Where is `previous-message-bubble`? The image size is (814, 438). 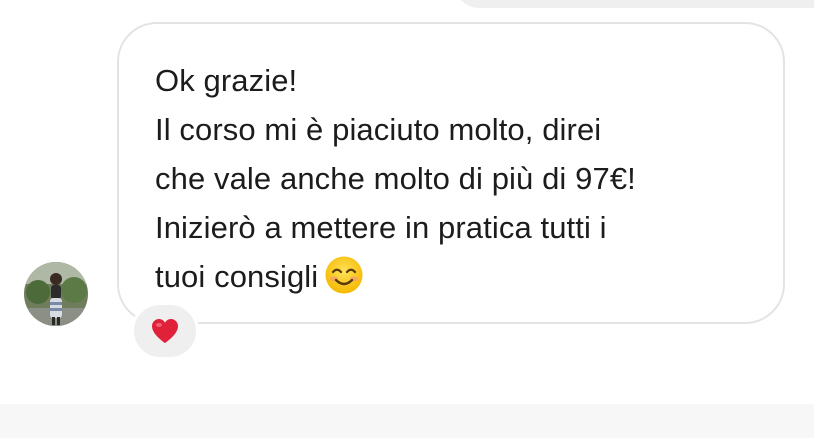 previous-message-bubble is located at coordinates (634, 4).